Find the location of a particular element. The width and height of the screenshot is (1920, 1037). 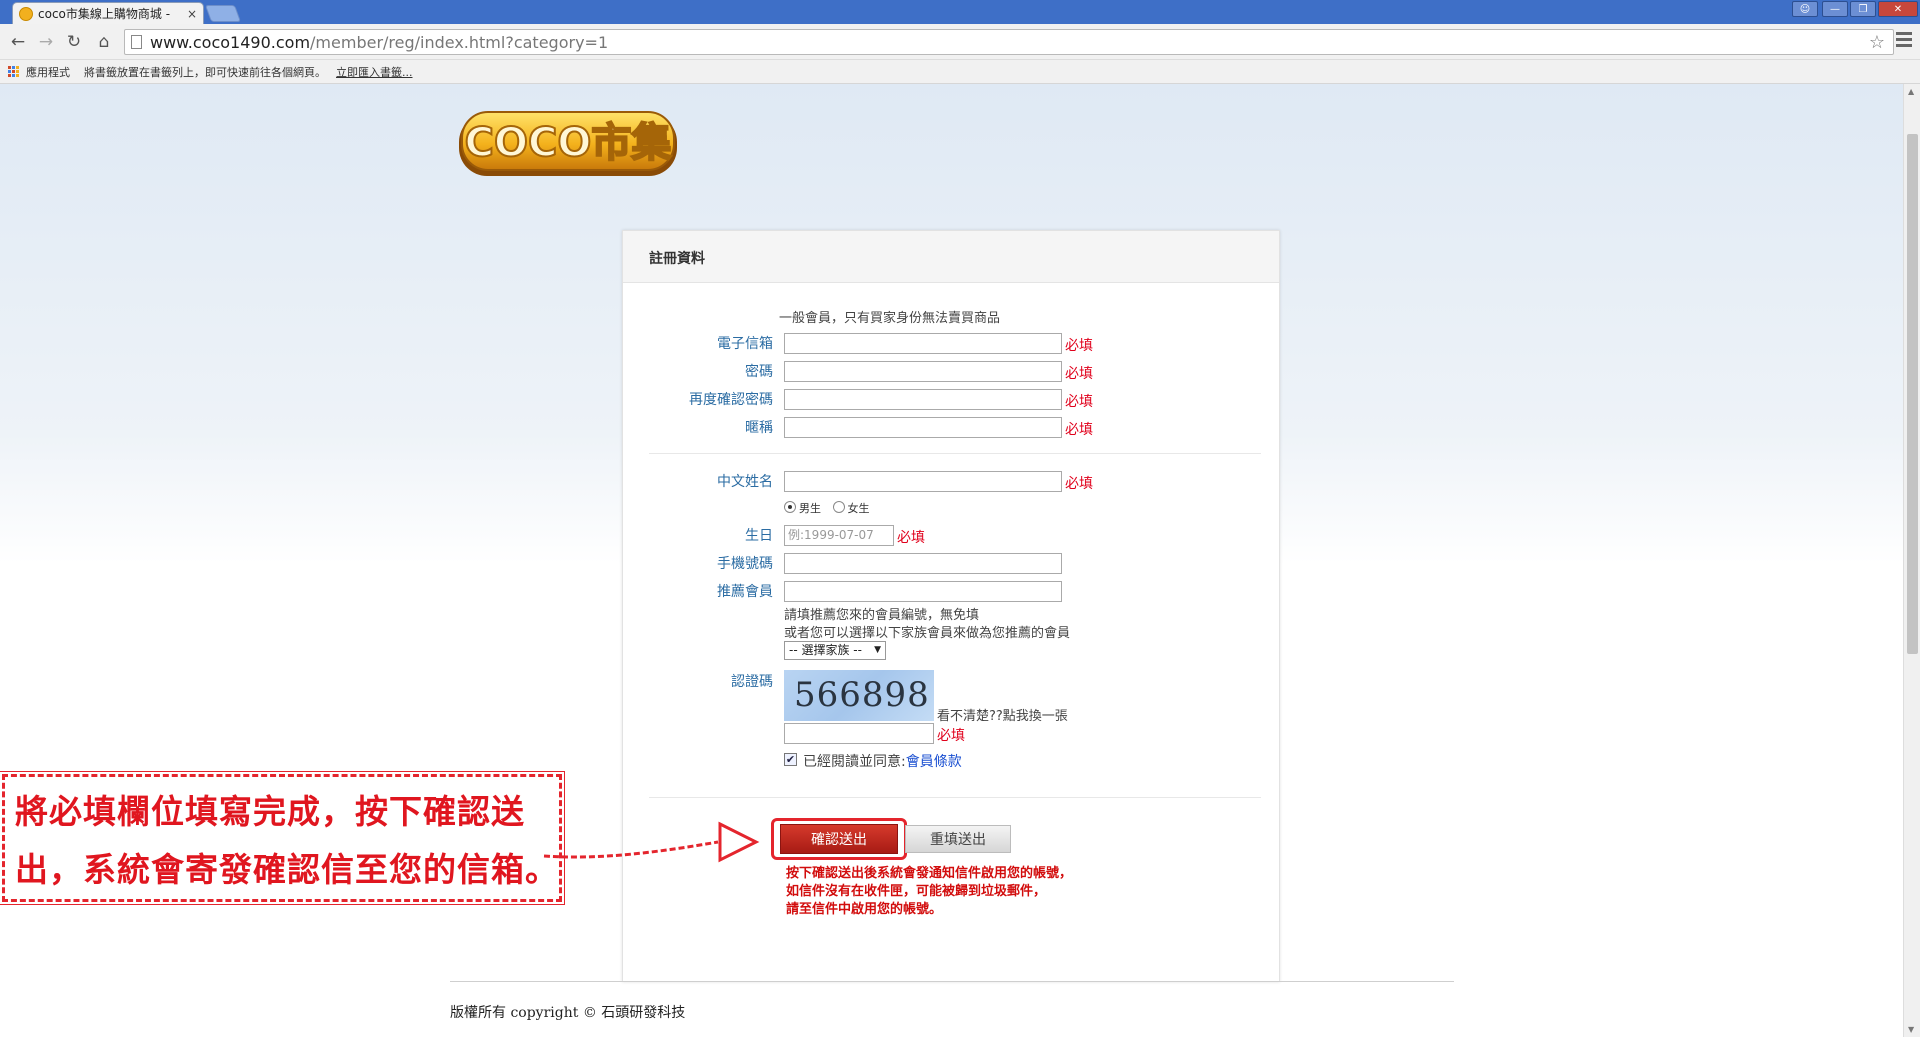

member-type-note: 一般會員，只有買家身份無法賣買商品 is located at coordinates (890, 318).